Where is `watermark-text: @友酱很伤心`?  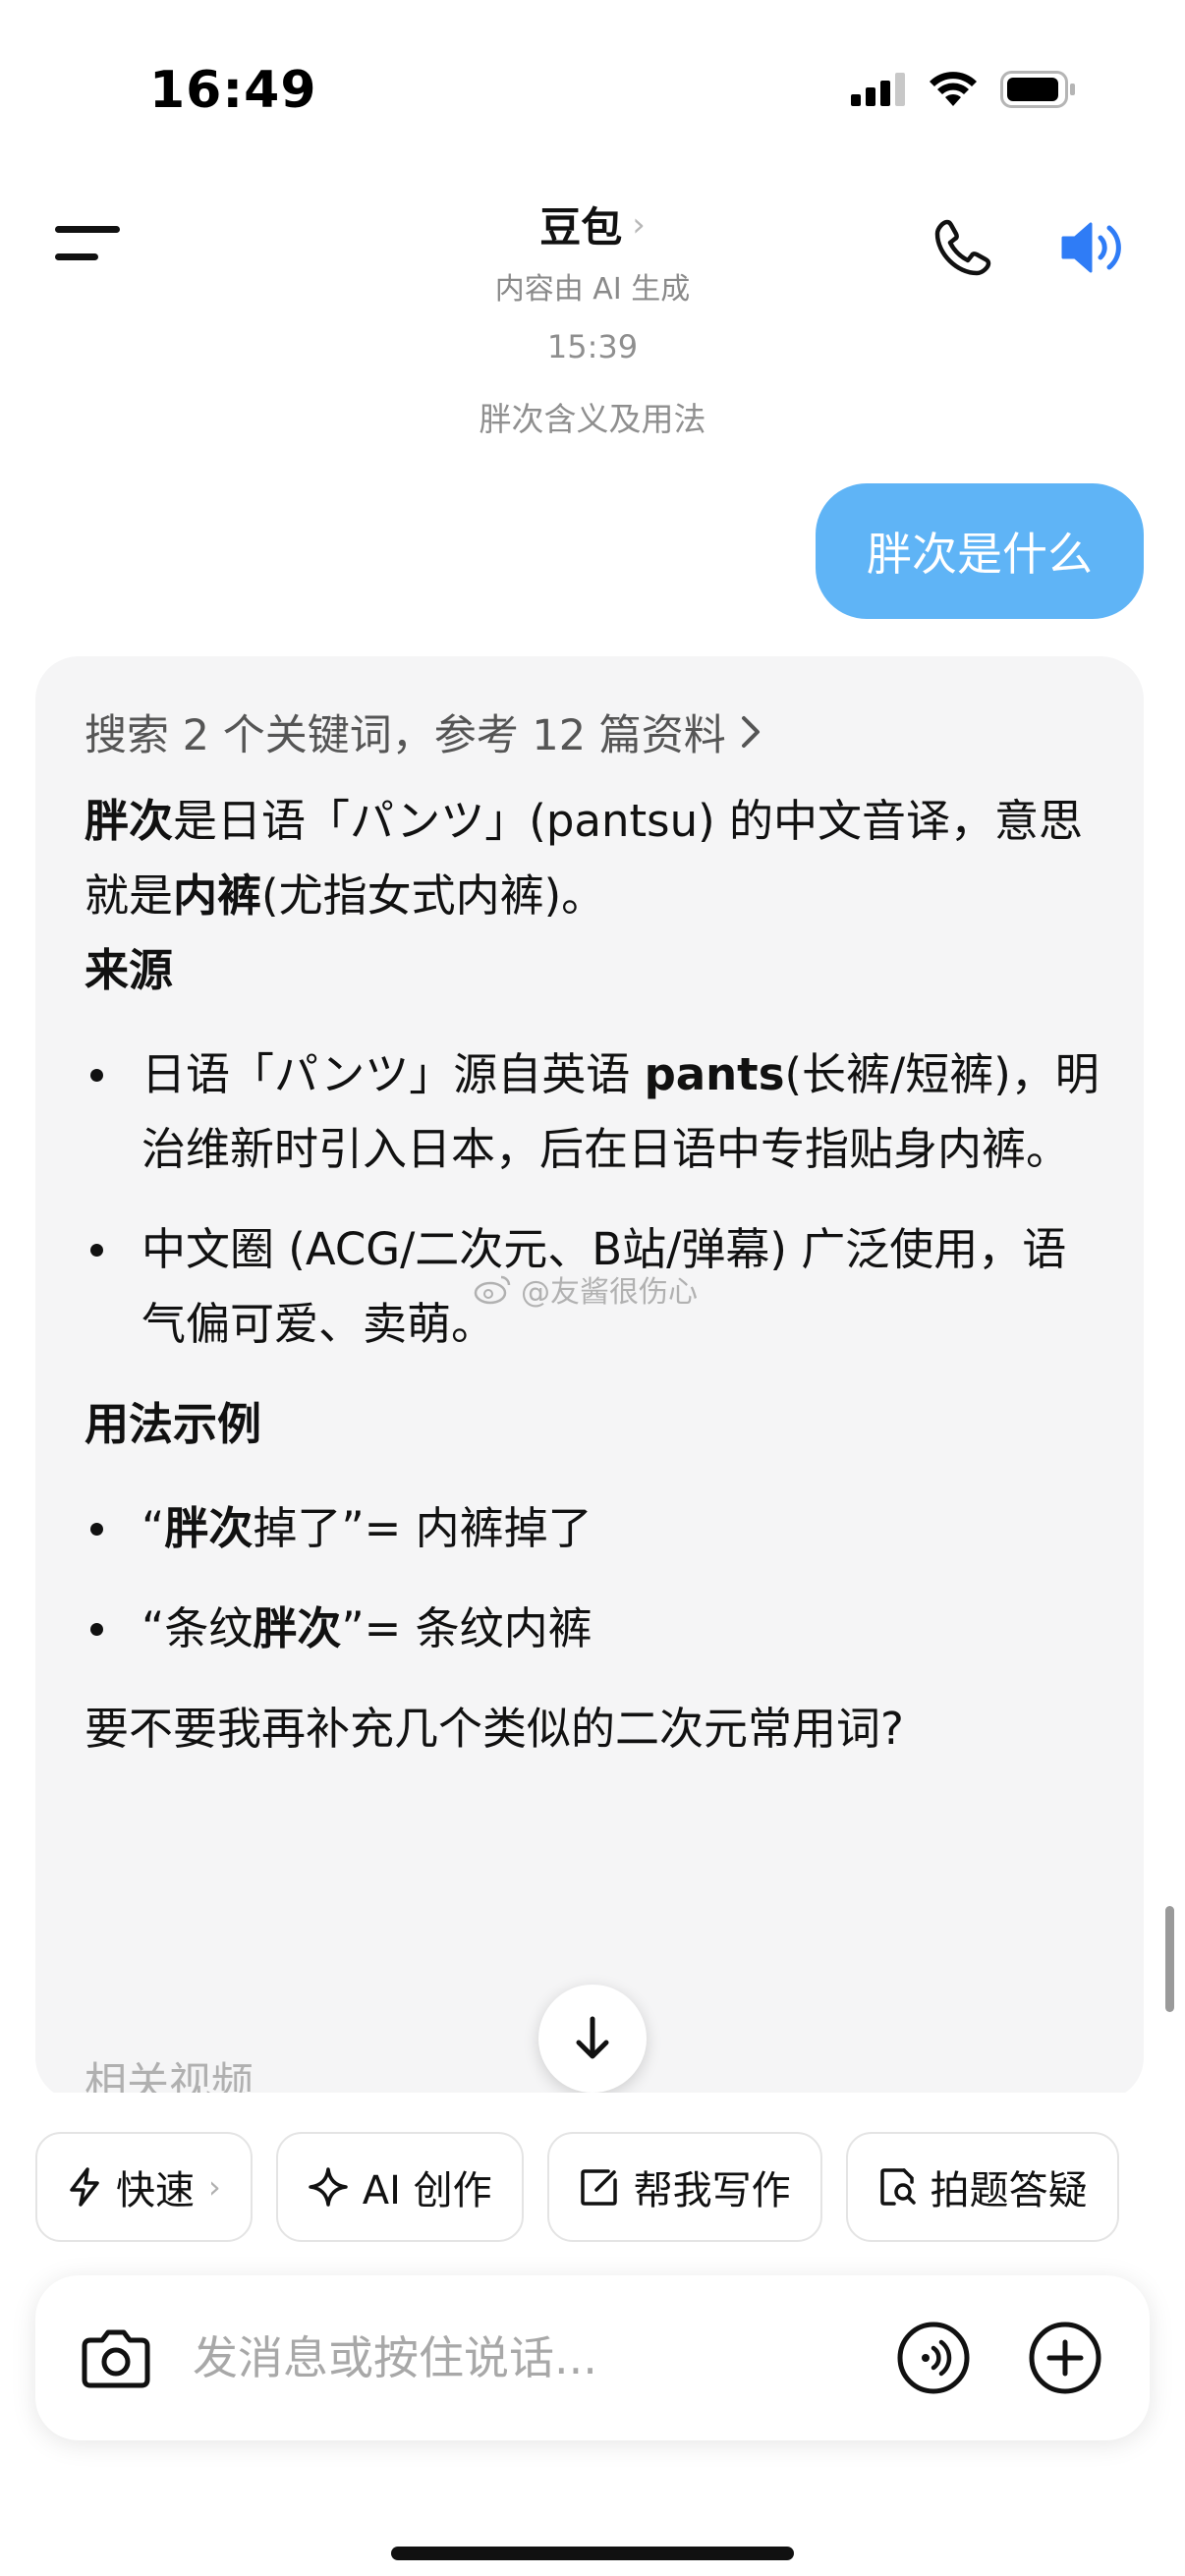 watermark-text: @友酱很伤心 is located at coordinates (610, 1292).